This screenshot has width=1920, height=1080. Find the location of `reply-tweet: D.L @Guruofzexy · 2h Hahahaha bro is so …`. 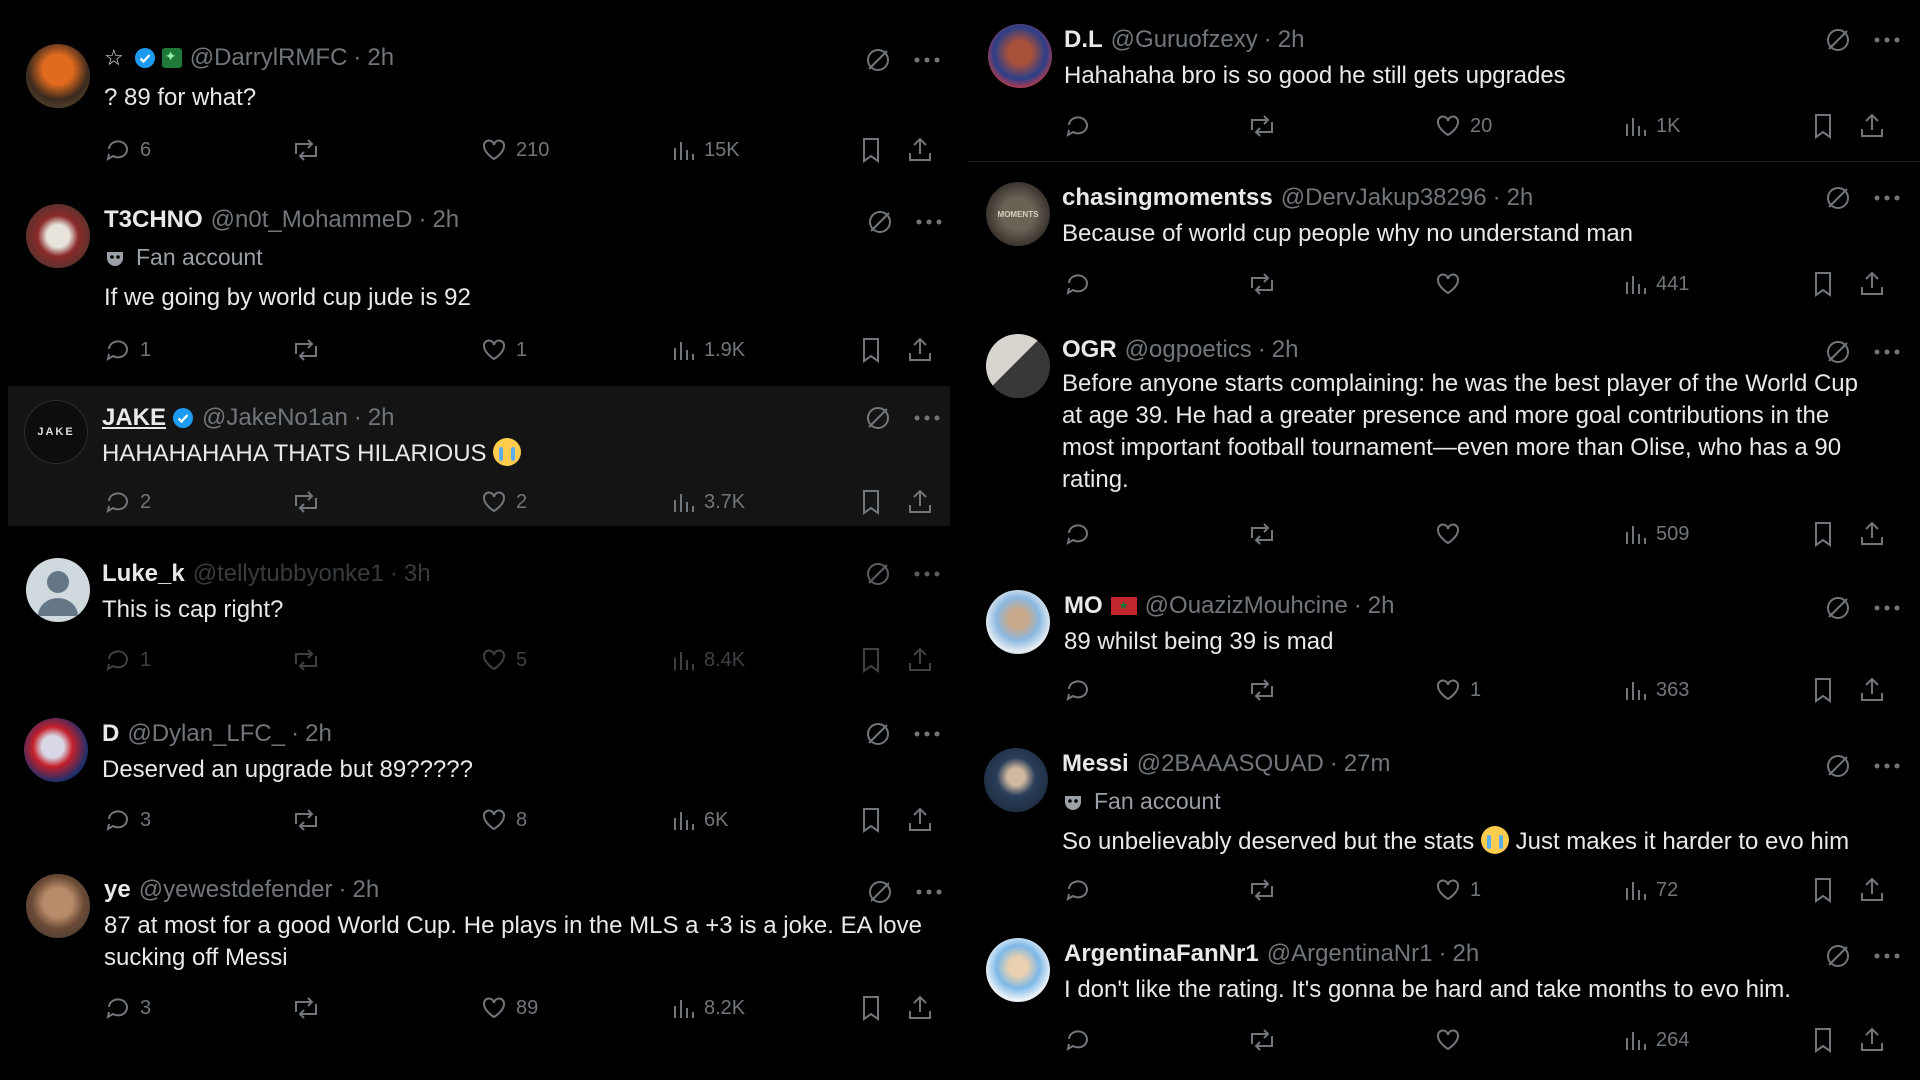

reply-tweet: D.L @Guruofzexy · 2h Hahahaha bro is so … is located at coordinates (1444, 81).